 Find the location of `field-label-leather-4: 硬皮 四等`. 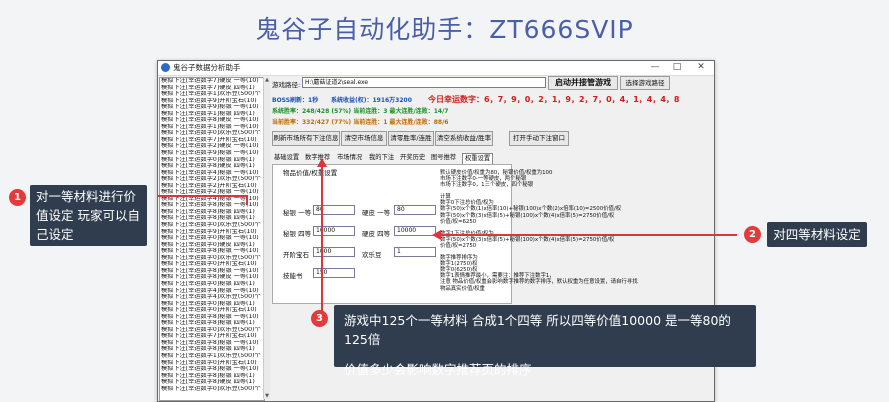

field-label-leather-4: 硬皮 四等 is located at coordinates (376, 234).